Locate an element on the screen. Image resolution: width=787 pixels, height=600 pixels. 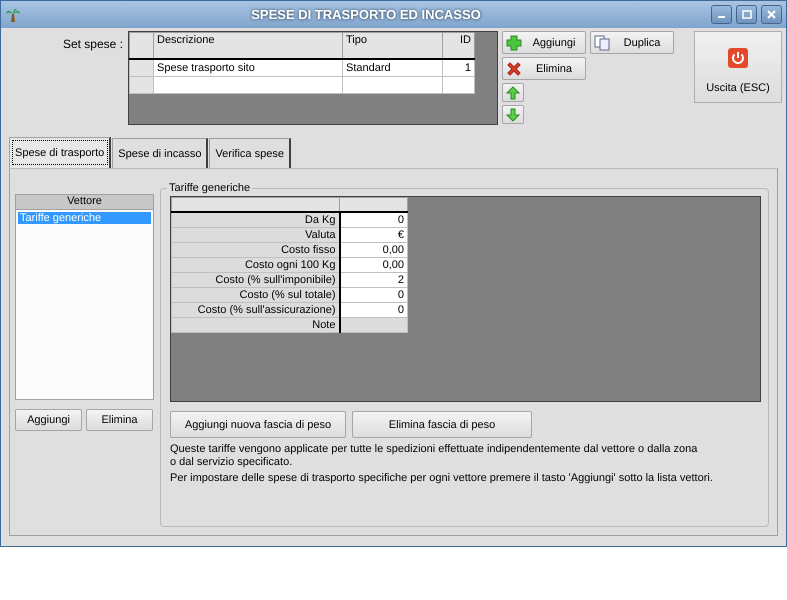
row-label: Da Kg is located at coordinates (256, 220).